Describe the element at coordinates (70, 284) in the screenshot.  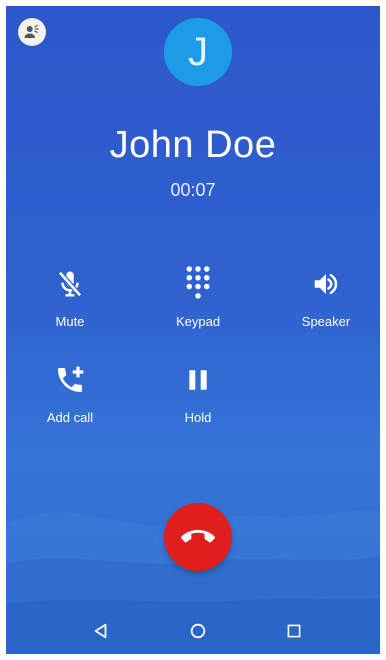
I see `mic-off-icon` at that location.